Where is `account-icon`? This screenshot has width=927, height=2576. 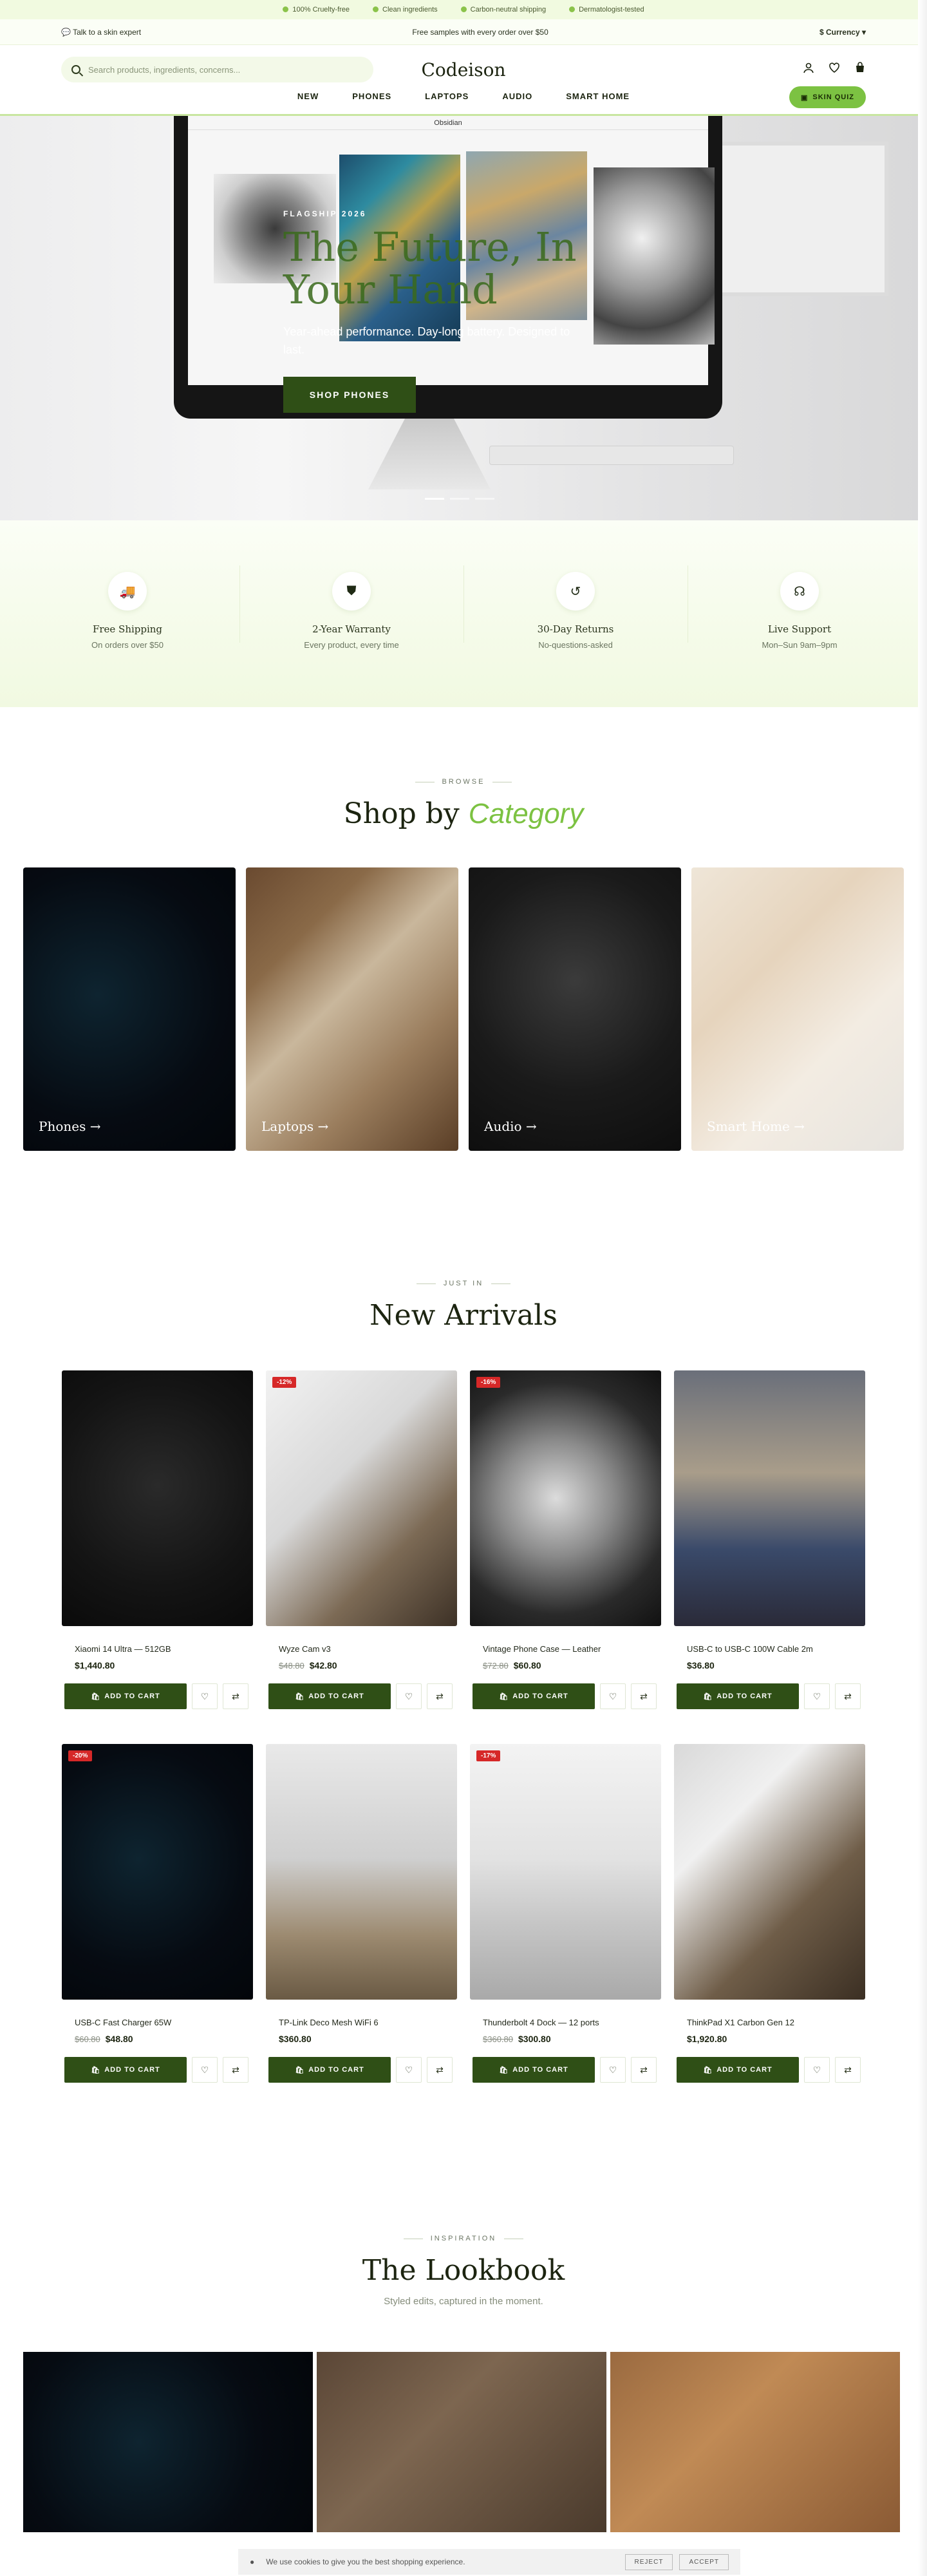
account-icon is located at coordinates (808, 67).